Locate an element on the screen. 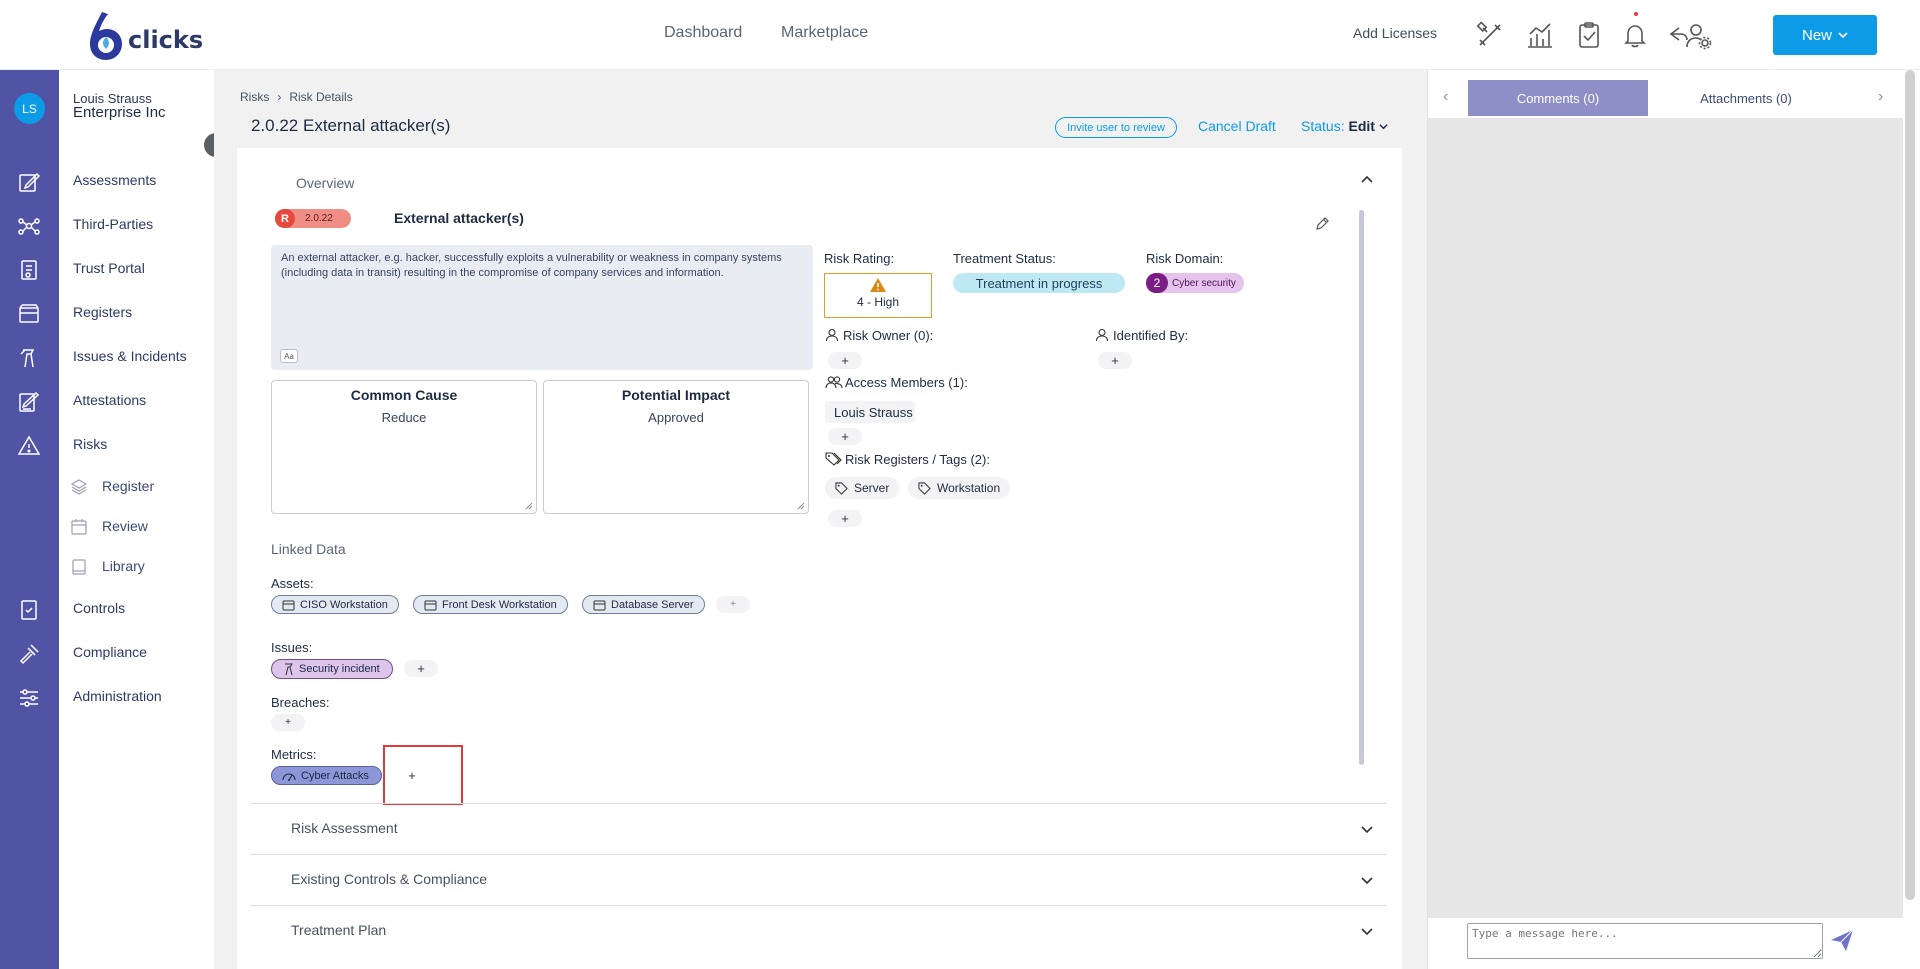 The image size is (1920, 969). edit-pencil-icon is located at coordinates (1322, 224).